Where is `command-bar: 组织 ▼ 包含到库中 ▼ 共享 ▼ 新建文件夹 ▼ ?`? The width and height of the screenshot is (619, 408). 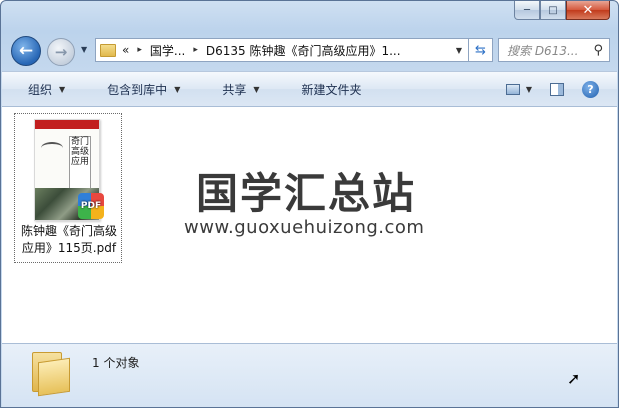 command-bar: 组织 ▼ 包含到库中 ▼ 共享 ▼ 新建文件夹 ▼ ? is located at coordinates (309, 89).